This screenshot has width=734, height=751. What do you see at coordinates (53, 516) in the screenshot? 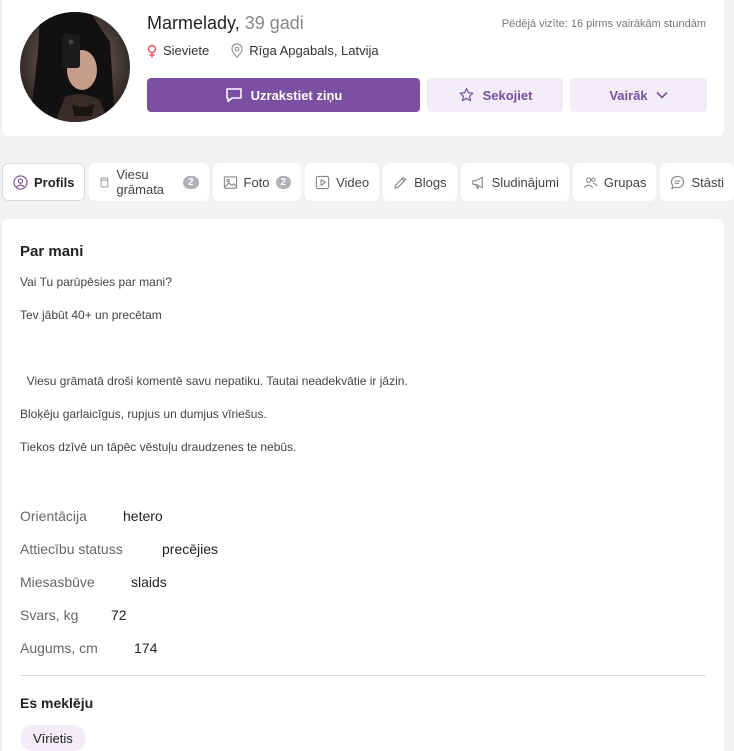
I see `detail-key: Orientācija` at bounding box center [53, 516].